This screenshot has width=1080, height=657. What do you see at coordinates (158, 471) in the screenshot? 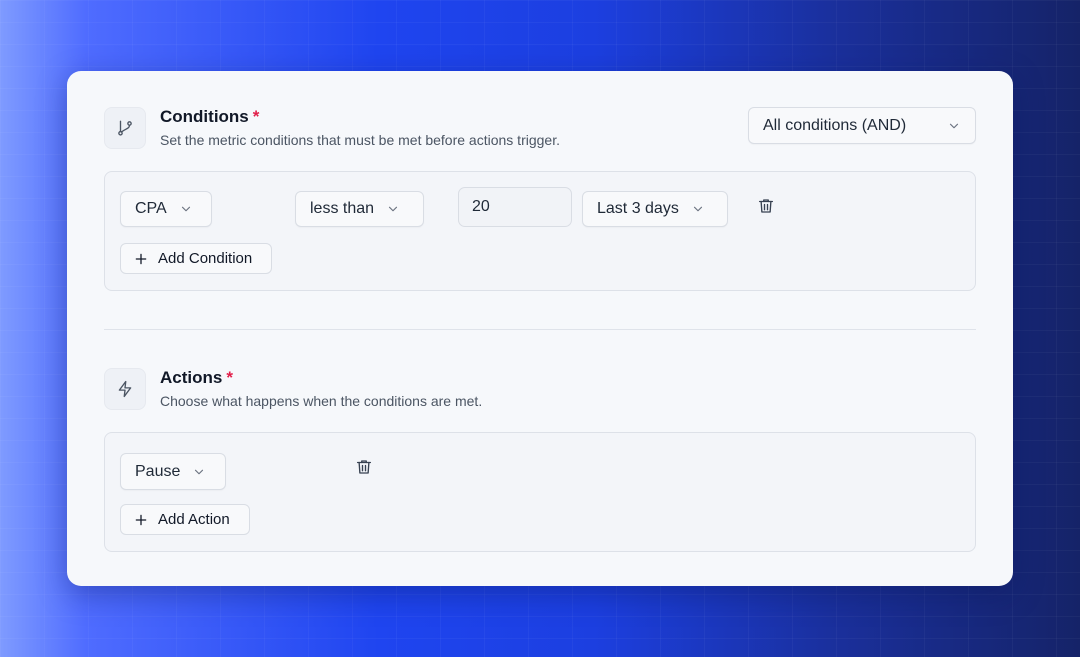
I see `action-select-value: Pause` at bounding box center [158, 471].